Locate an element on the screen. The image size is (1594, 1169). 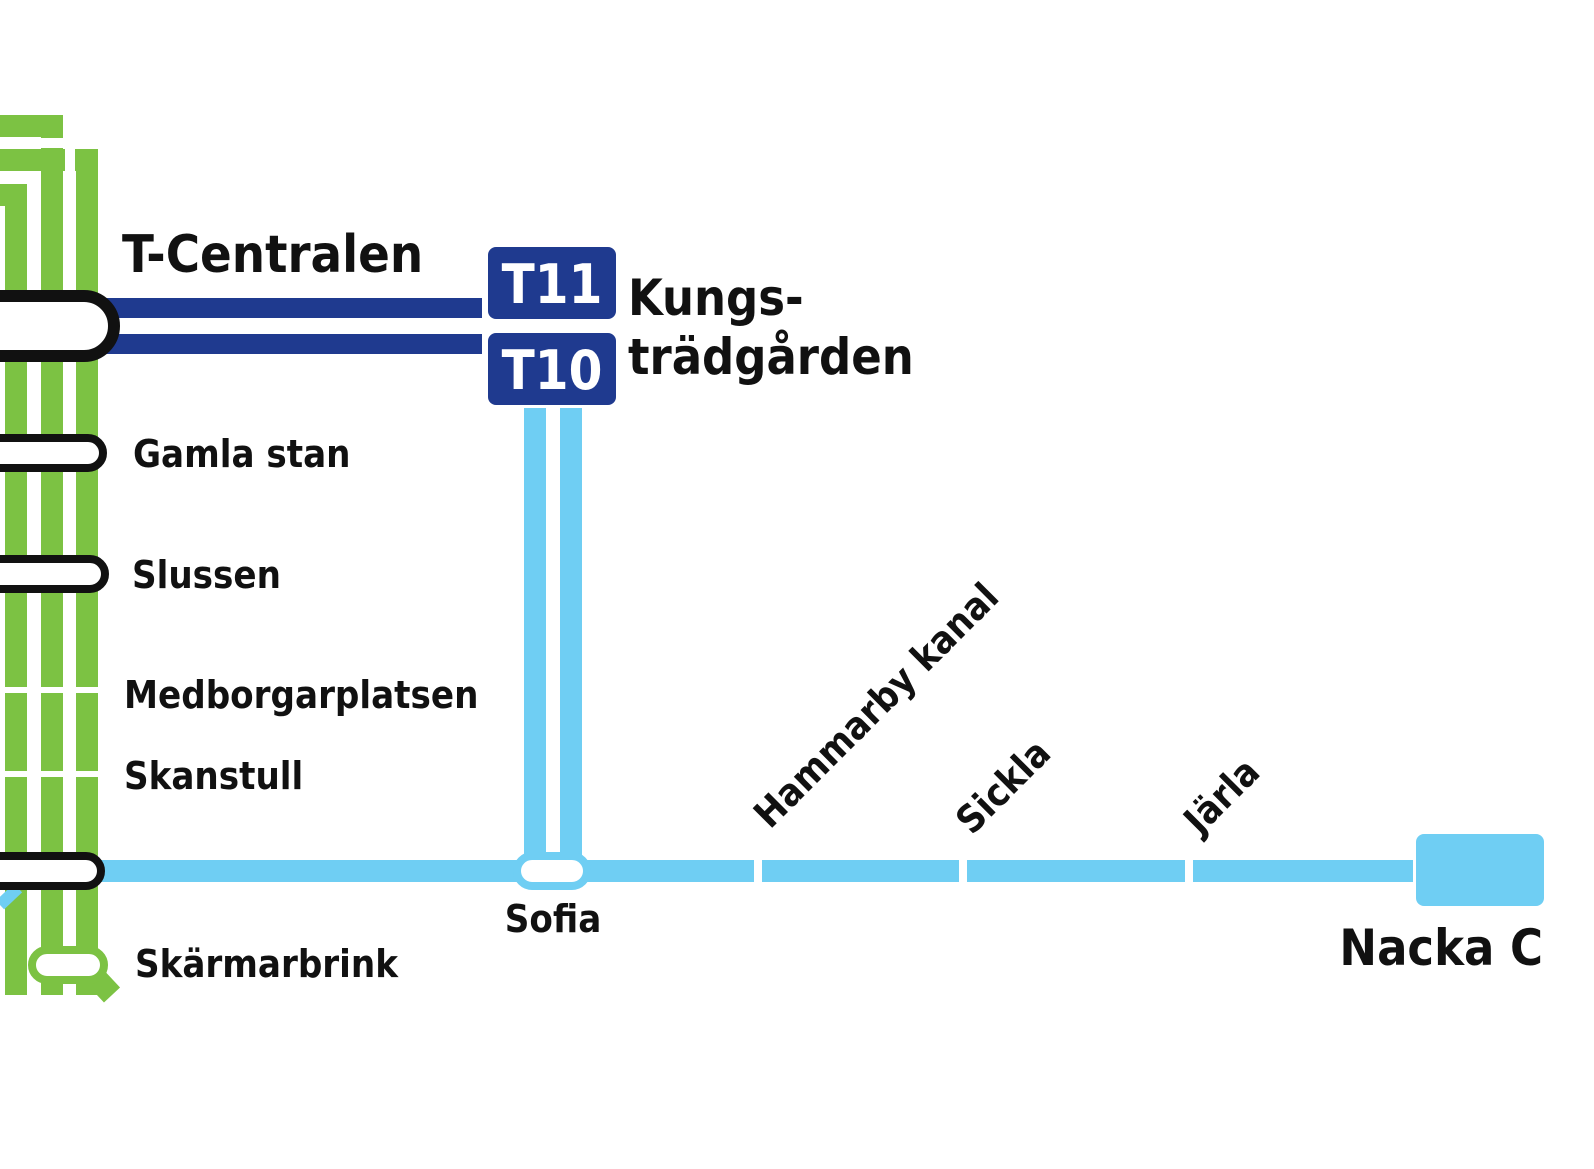
badge-t10-label: T10 is located at coordinates (552, 370).